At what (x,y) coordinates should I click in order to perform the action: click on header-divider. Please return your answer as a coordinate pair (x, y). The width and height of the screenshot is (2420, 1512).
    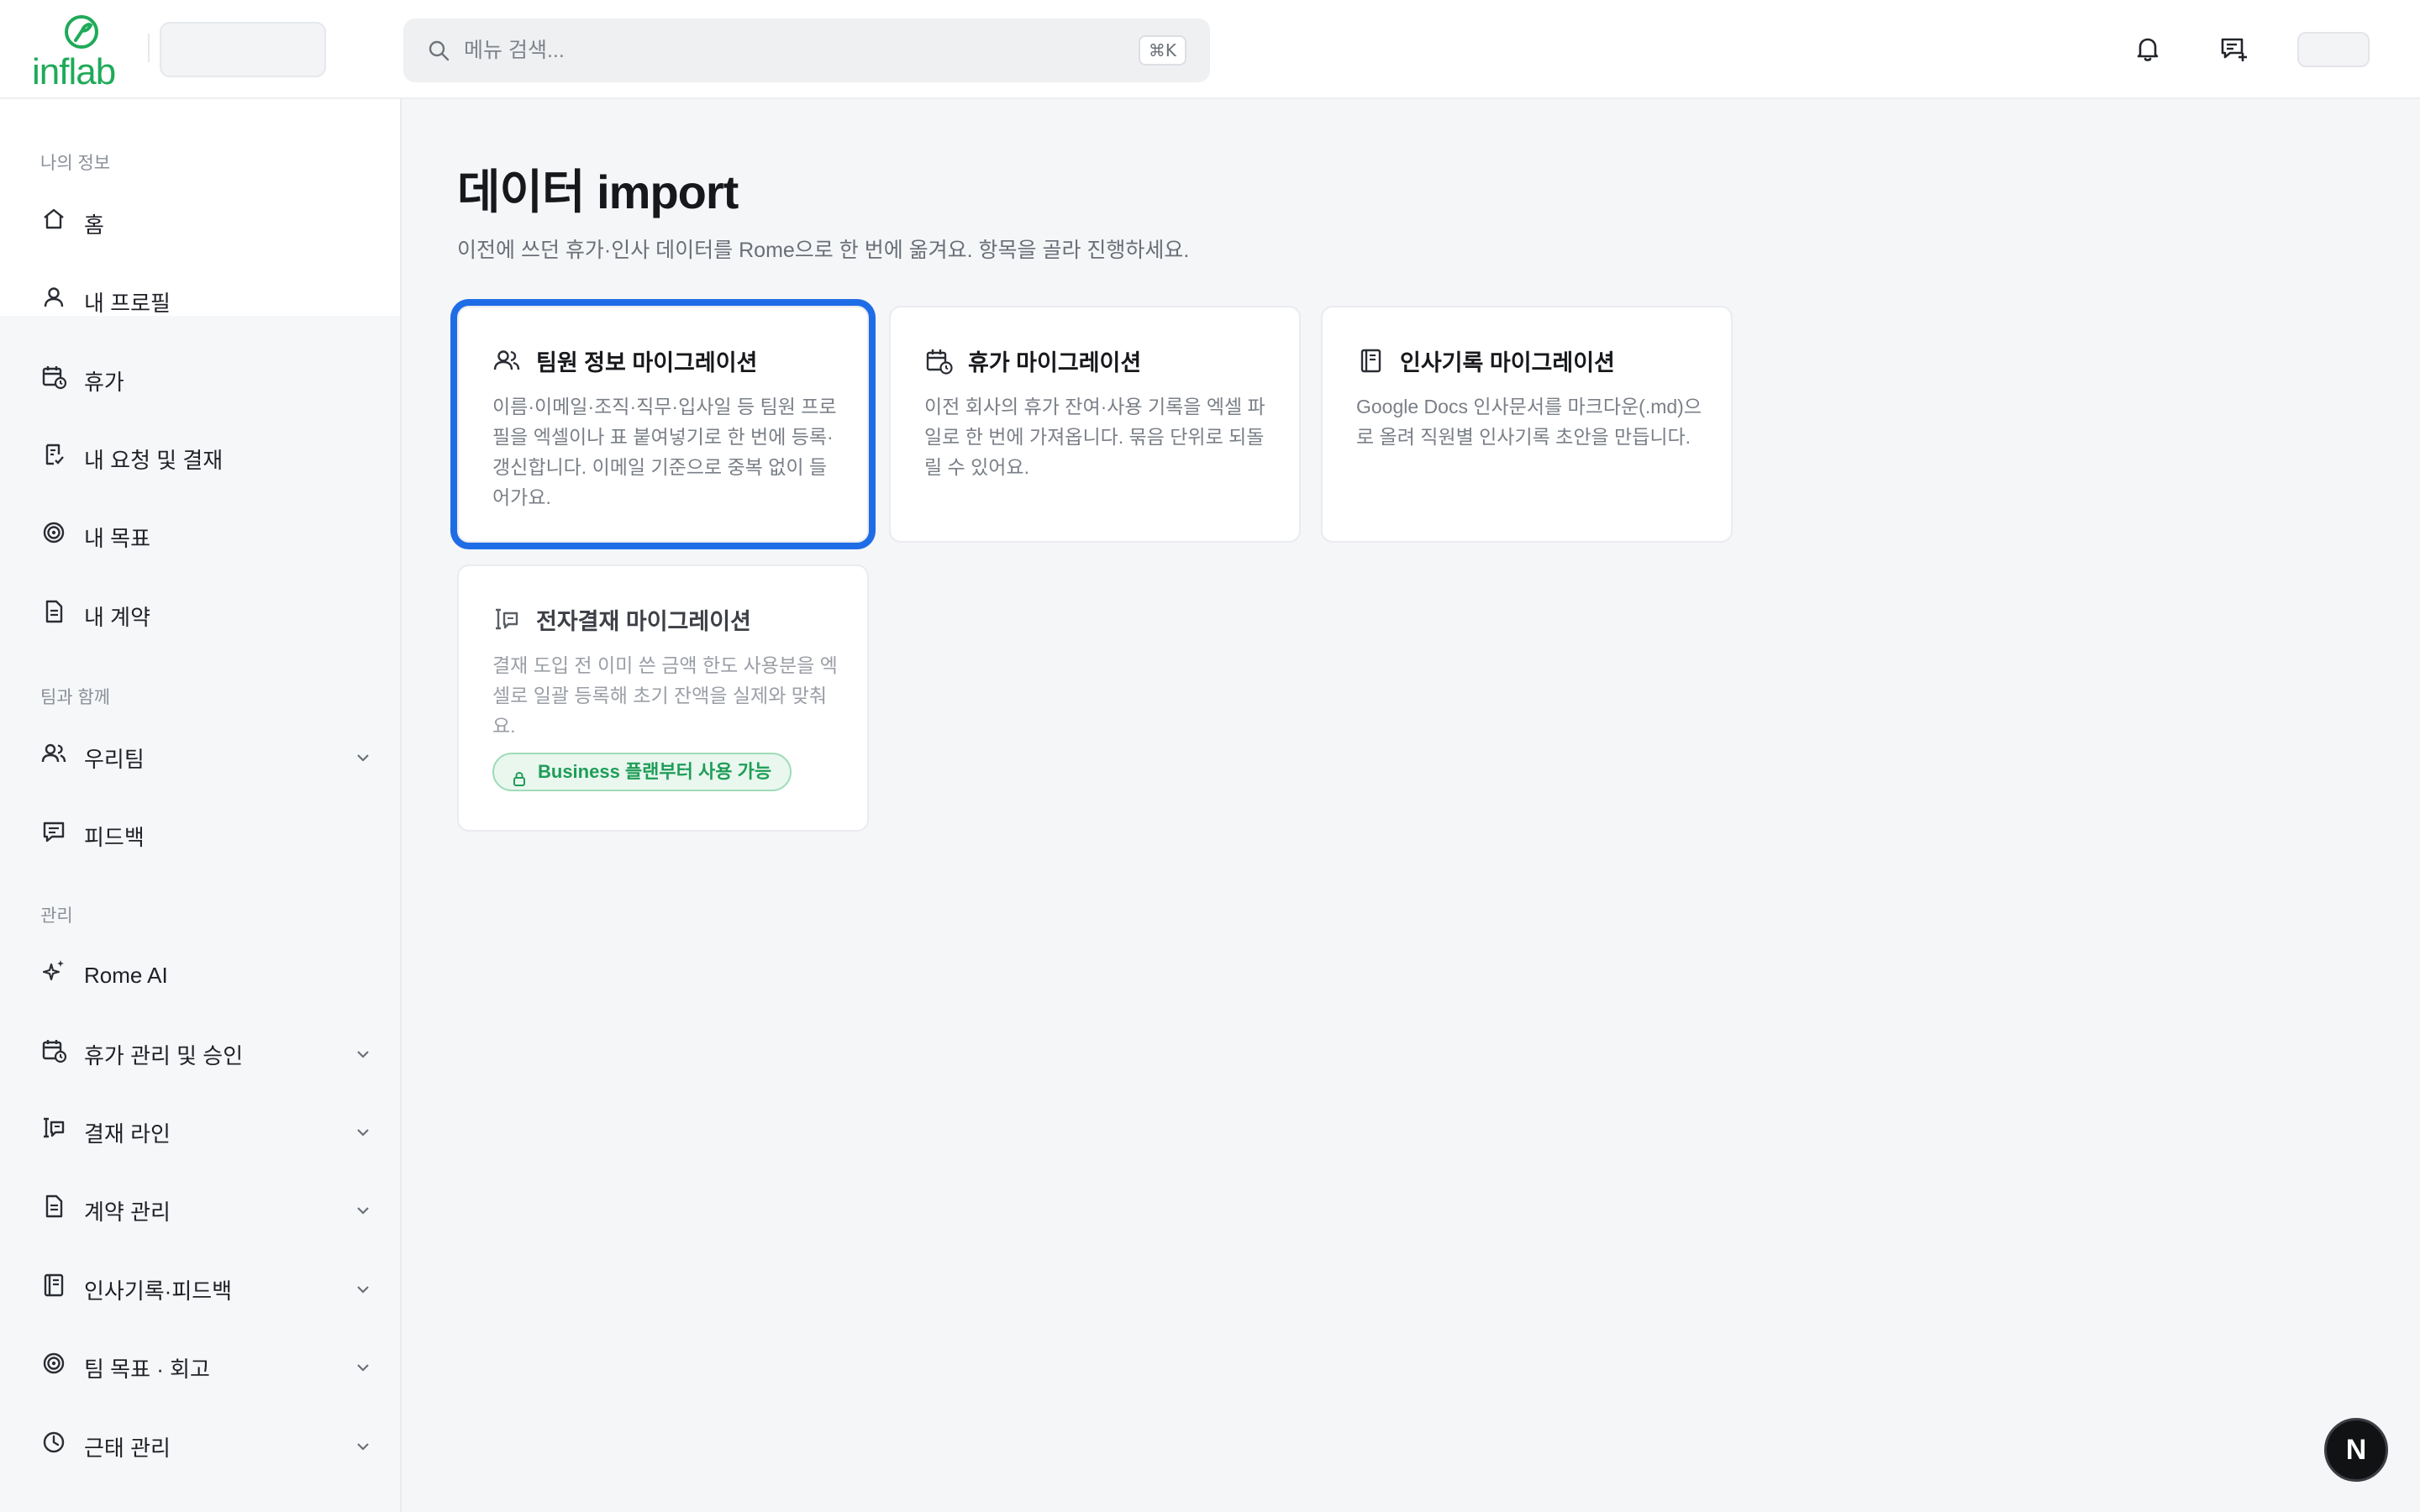
    Looking at the image, I should click on (149, 48).